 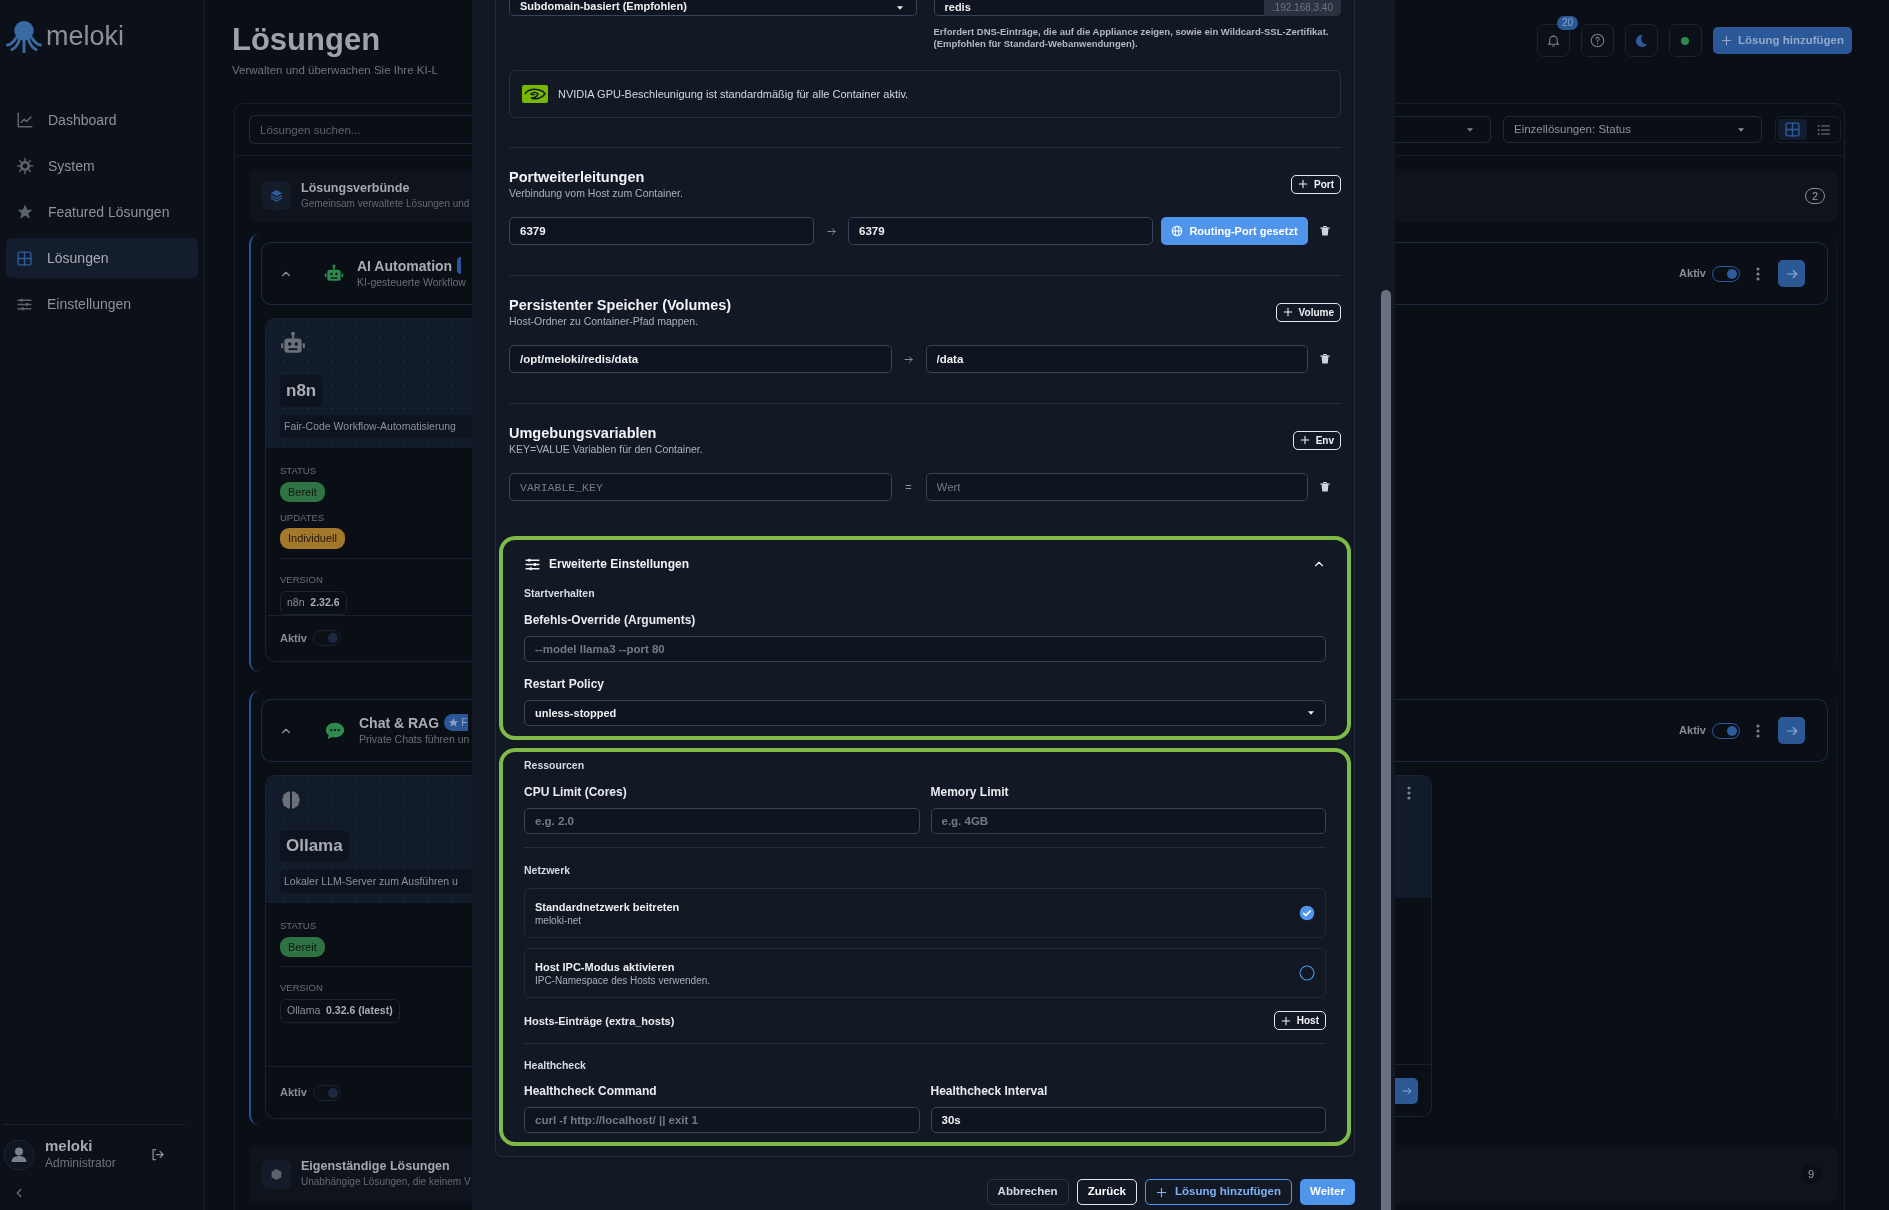 What do you see at coordinates (1027, 1192) in the screenshot?
I see `cancel-button: Abbrechen` at bounding box center [1027, 1192].